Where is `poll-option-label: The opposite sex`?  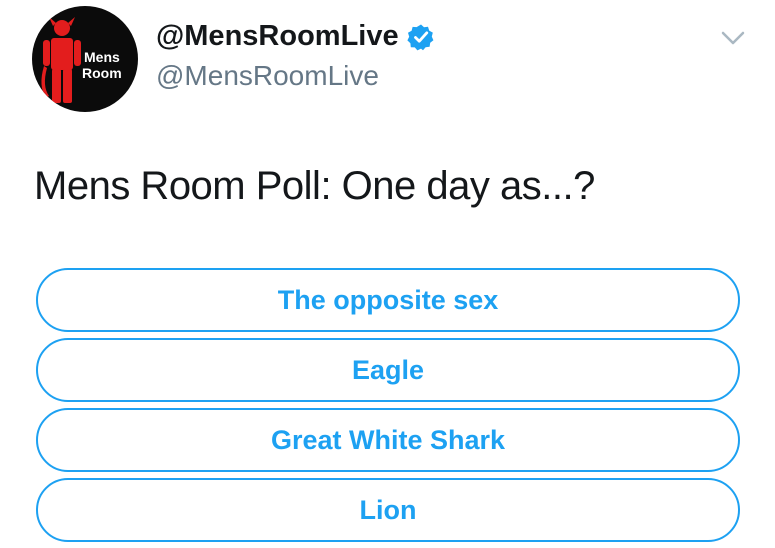 poll-option-label: The opposite sex is located at coordinates (388, 299).